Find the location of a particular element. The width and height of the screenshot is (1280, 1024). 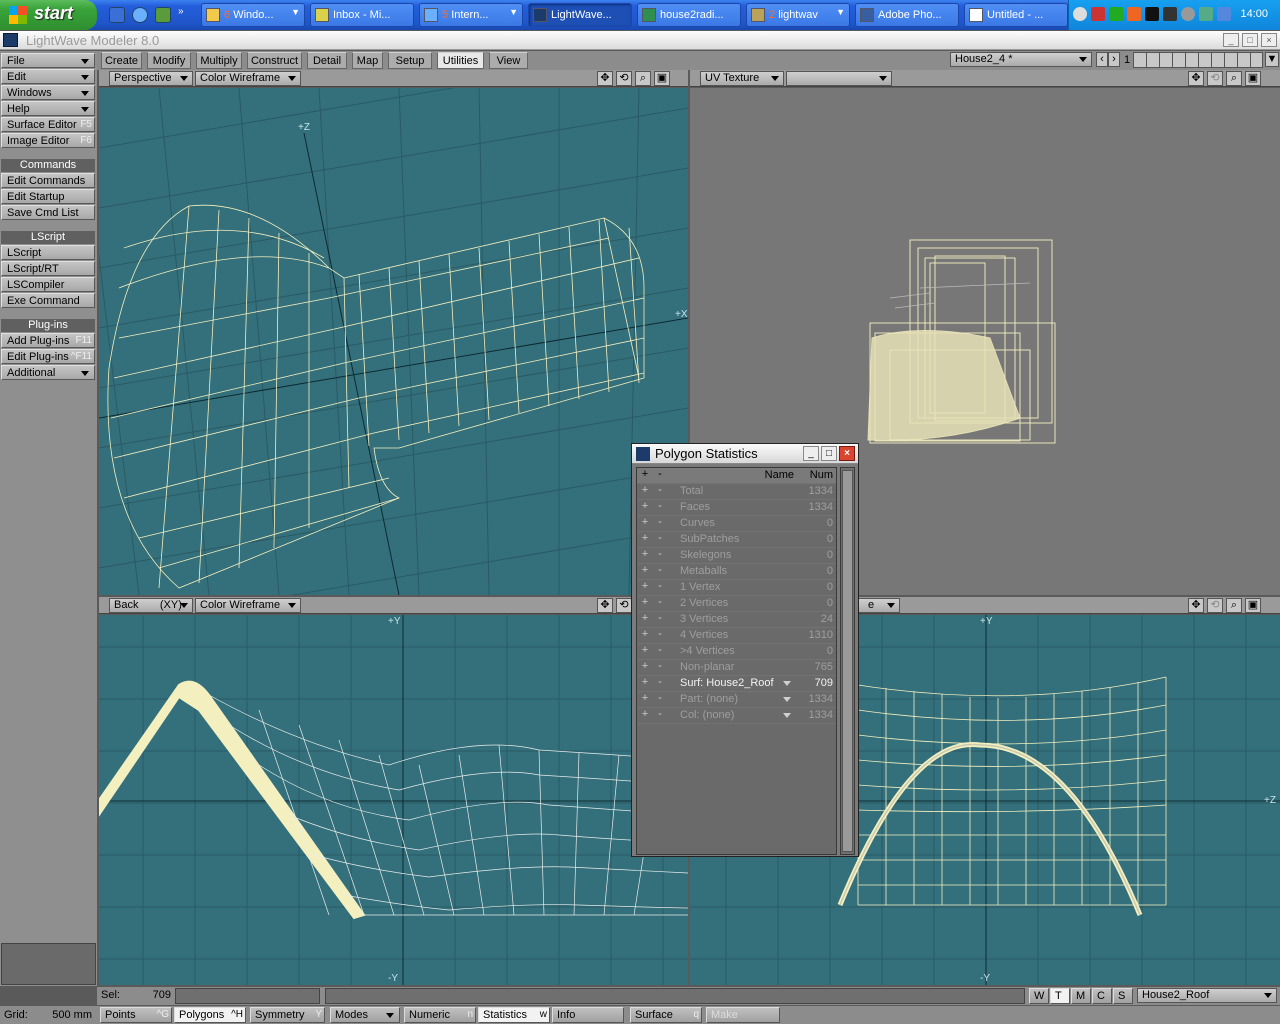

save-cmd-list-button: Save Cmd List is located at coordinates (48, 212).